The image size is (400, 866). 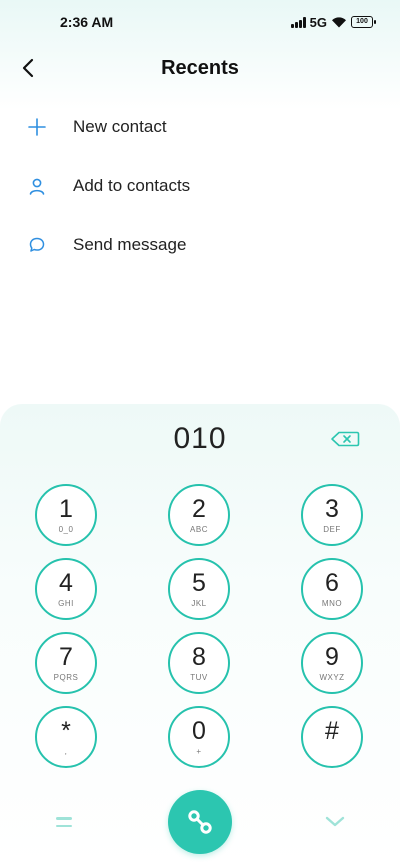 I want to click on key-digit: 3, so click(x=332, y=509).